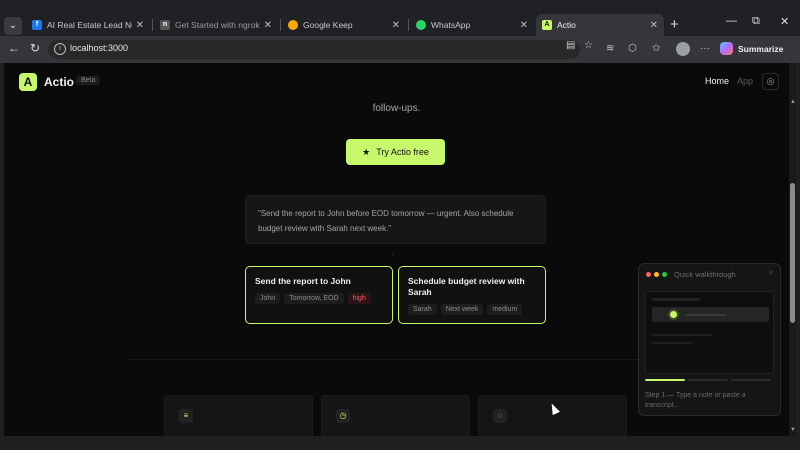 The width and height of the screenshot is (800, 450). I want to click on walkthrough-preview, so click(709, 332).